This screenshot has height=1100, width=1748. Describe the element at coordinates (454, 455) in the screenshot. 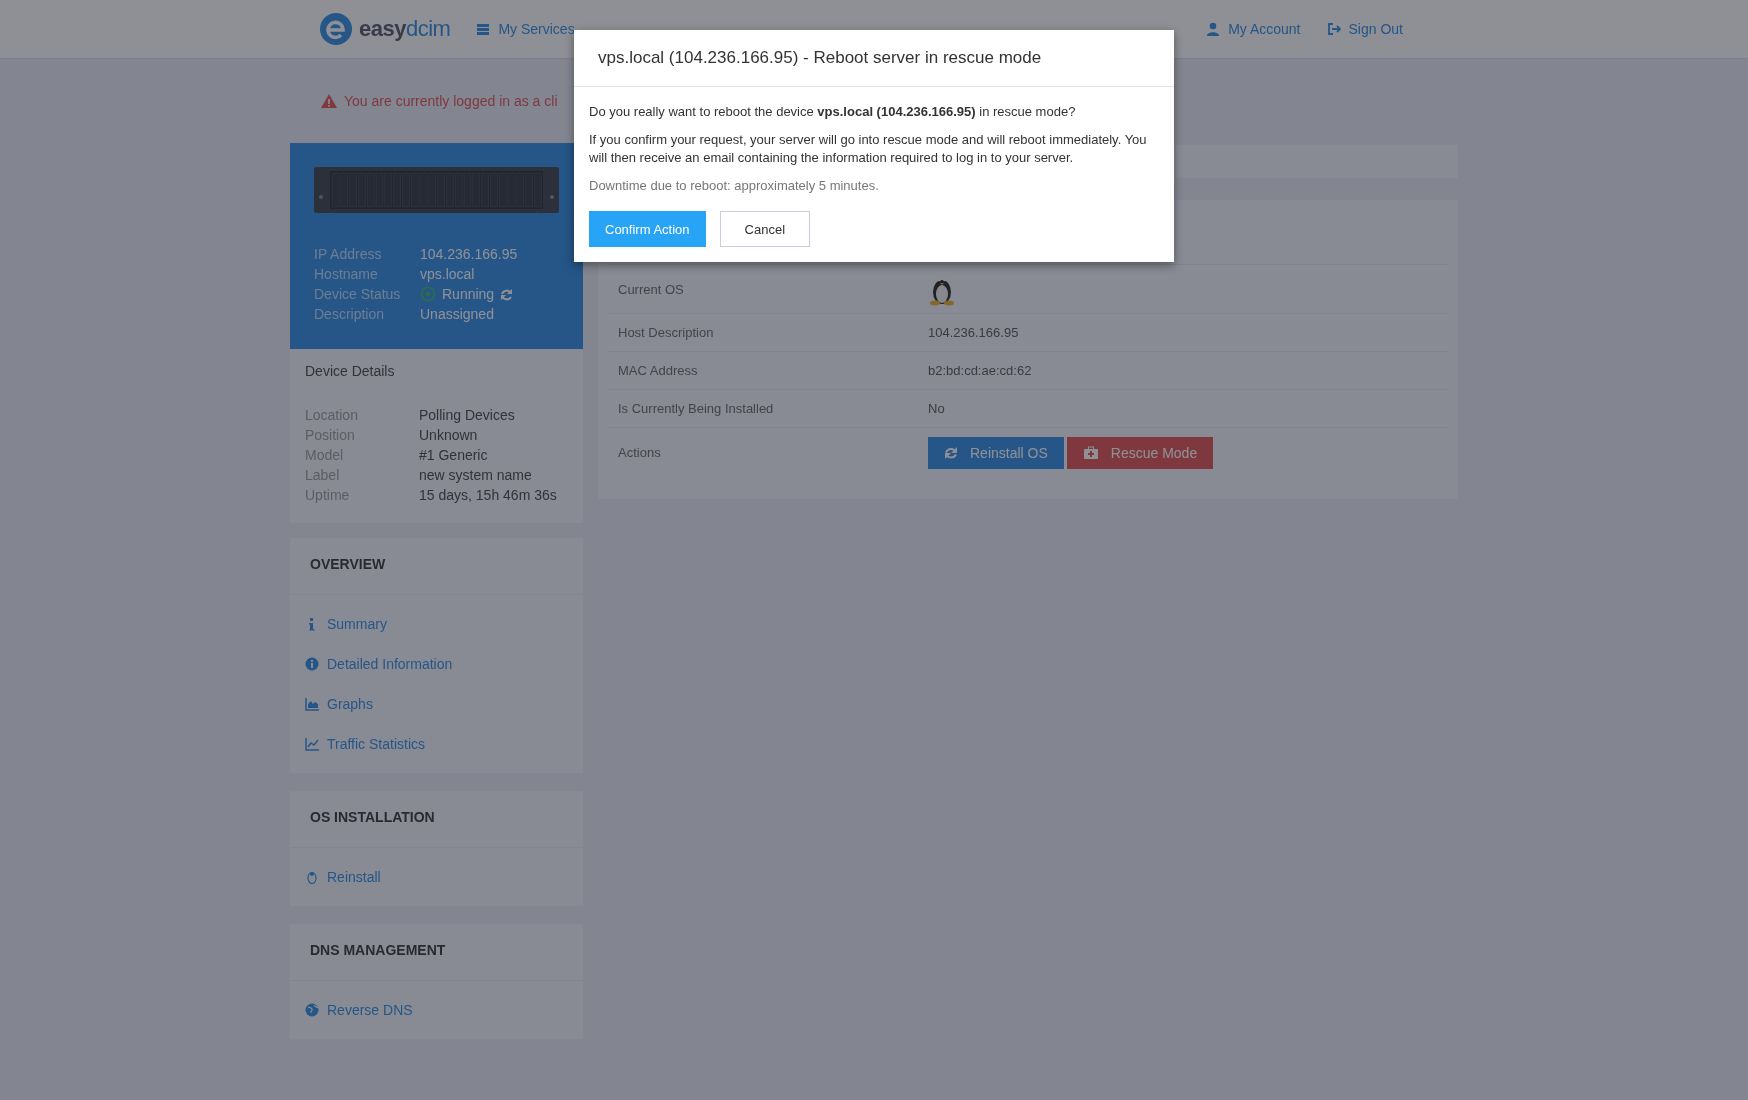

I see `field-value: #1 Generic` at that location.